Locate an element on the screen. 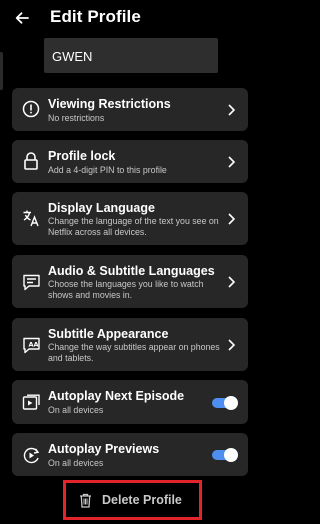  subtitles-icon is located at coordinates (31, 282).